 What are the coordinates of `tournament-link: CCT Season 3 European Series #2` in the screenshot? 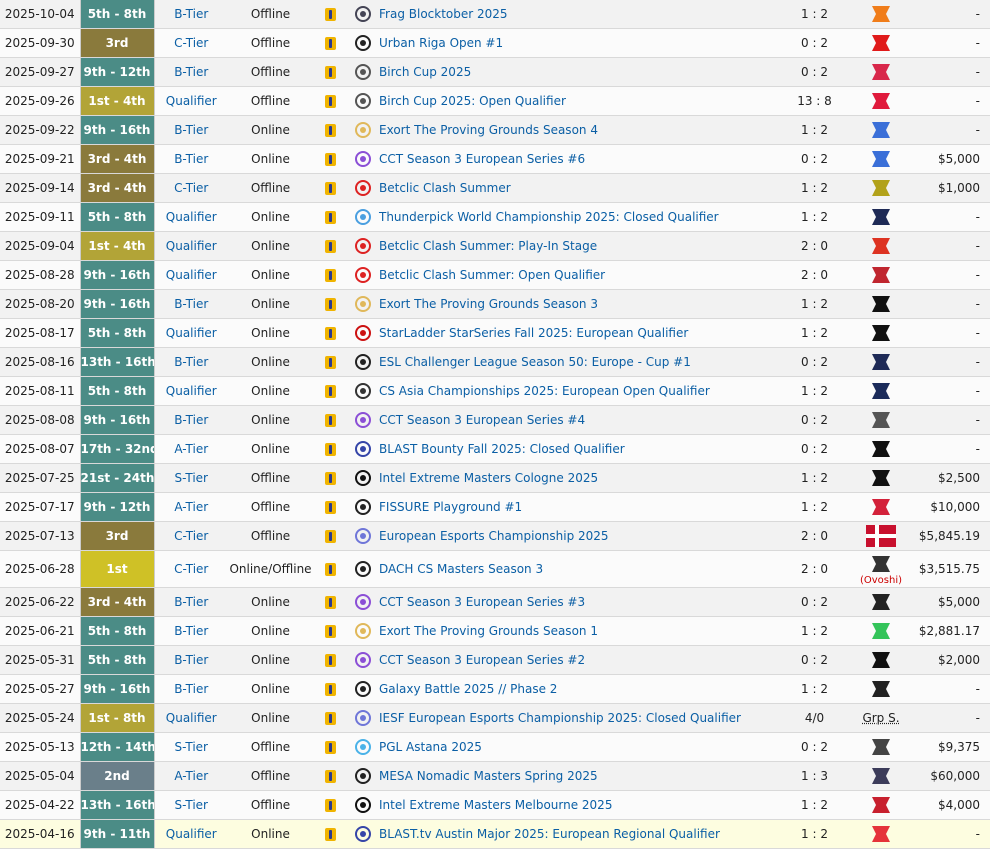 It's located at (577, 660).